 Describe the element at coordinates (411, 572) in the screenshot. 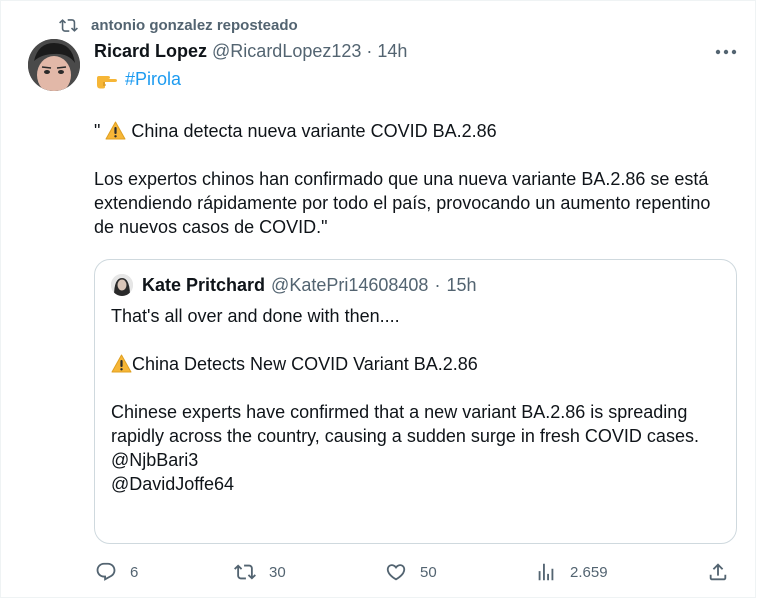

I see `like-button: 50` at that location.